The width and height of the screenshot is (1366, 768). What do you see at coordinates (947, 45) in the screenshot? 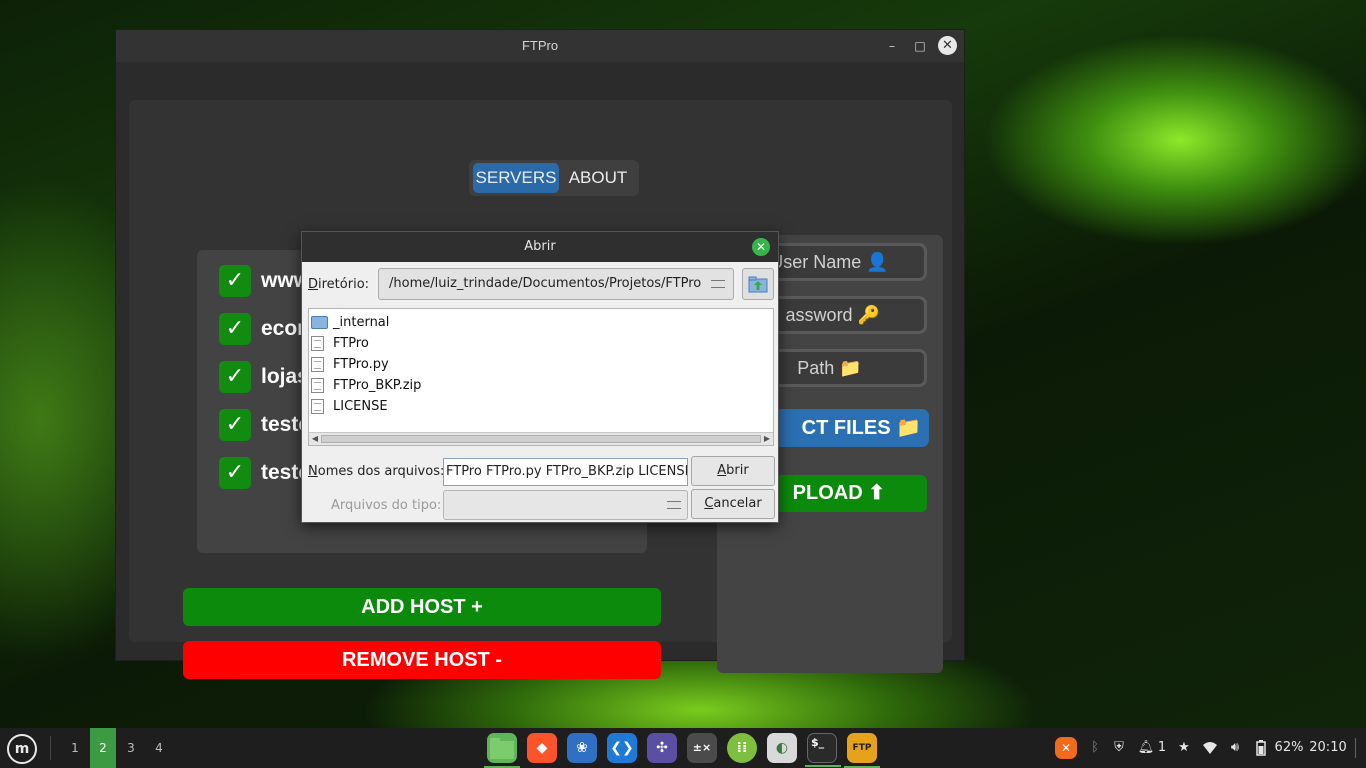
I see `close-button: ✕` at bounding box center [947, 45].